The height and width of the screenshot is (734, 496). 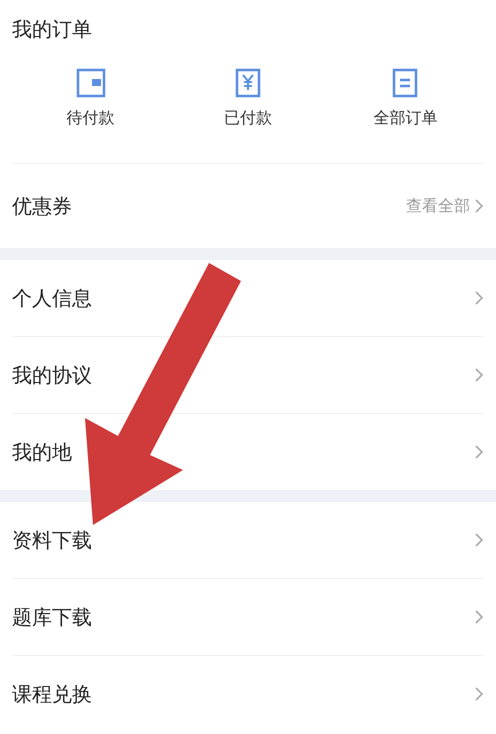 I want to click on order-status-button: 已付款, so click(x=248, y=98).